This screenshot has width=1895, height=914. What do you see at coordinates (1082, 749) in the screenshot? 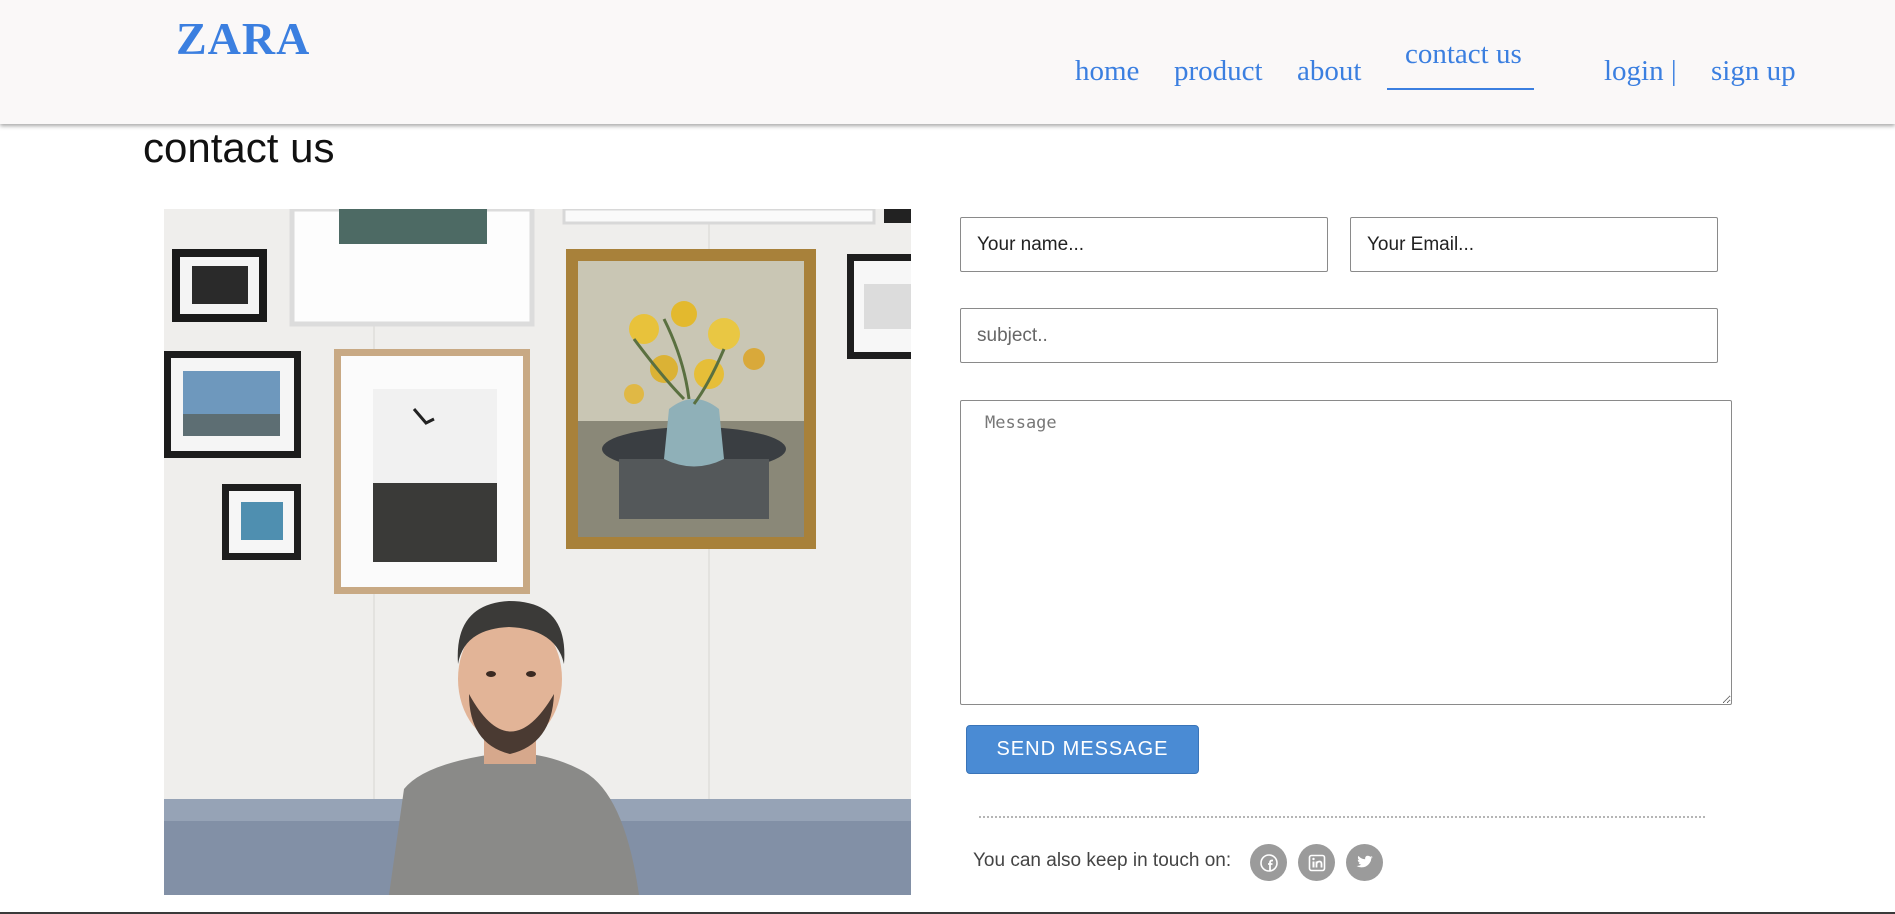
I see `send-message-button: SEND MESSAGE` at bounding box center [1082, 749].